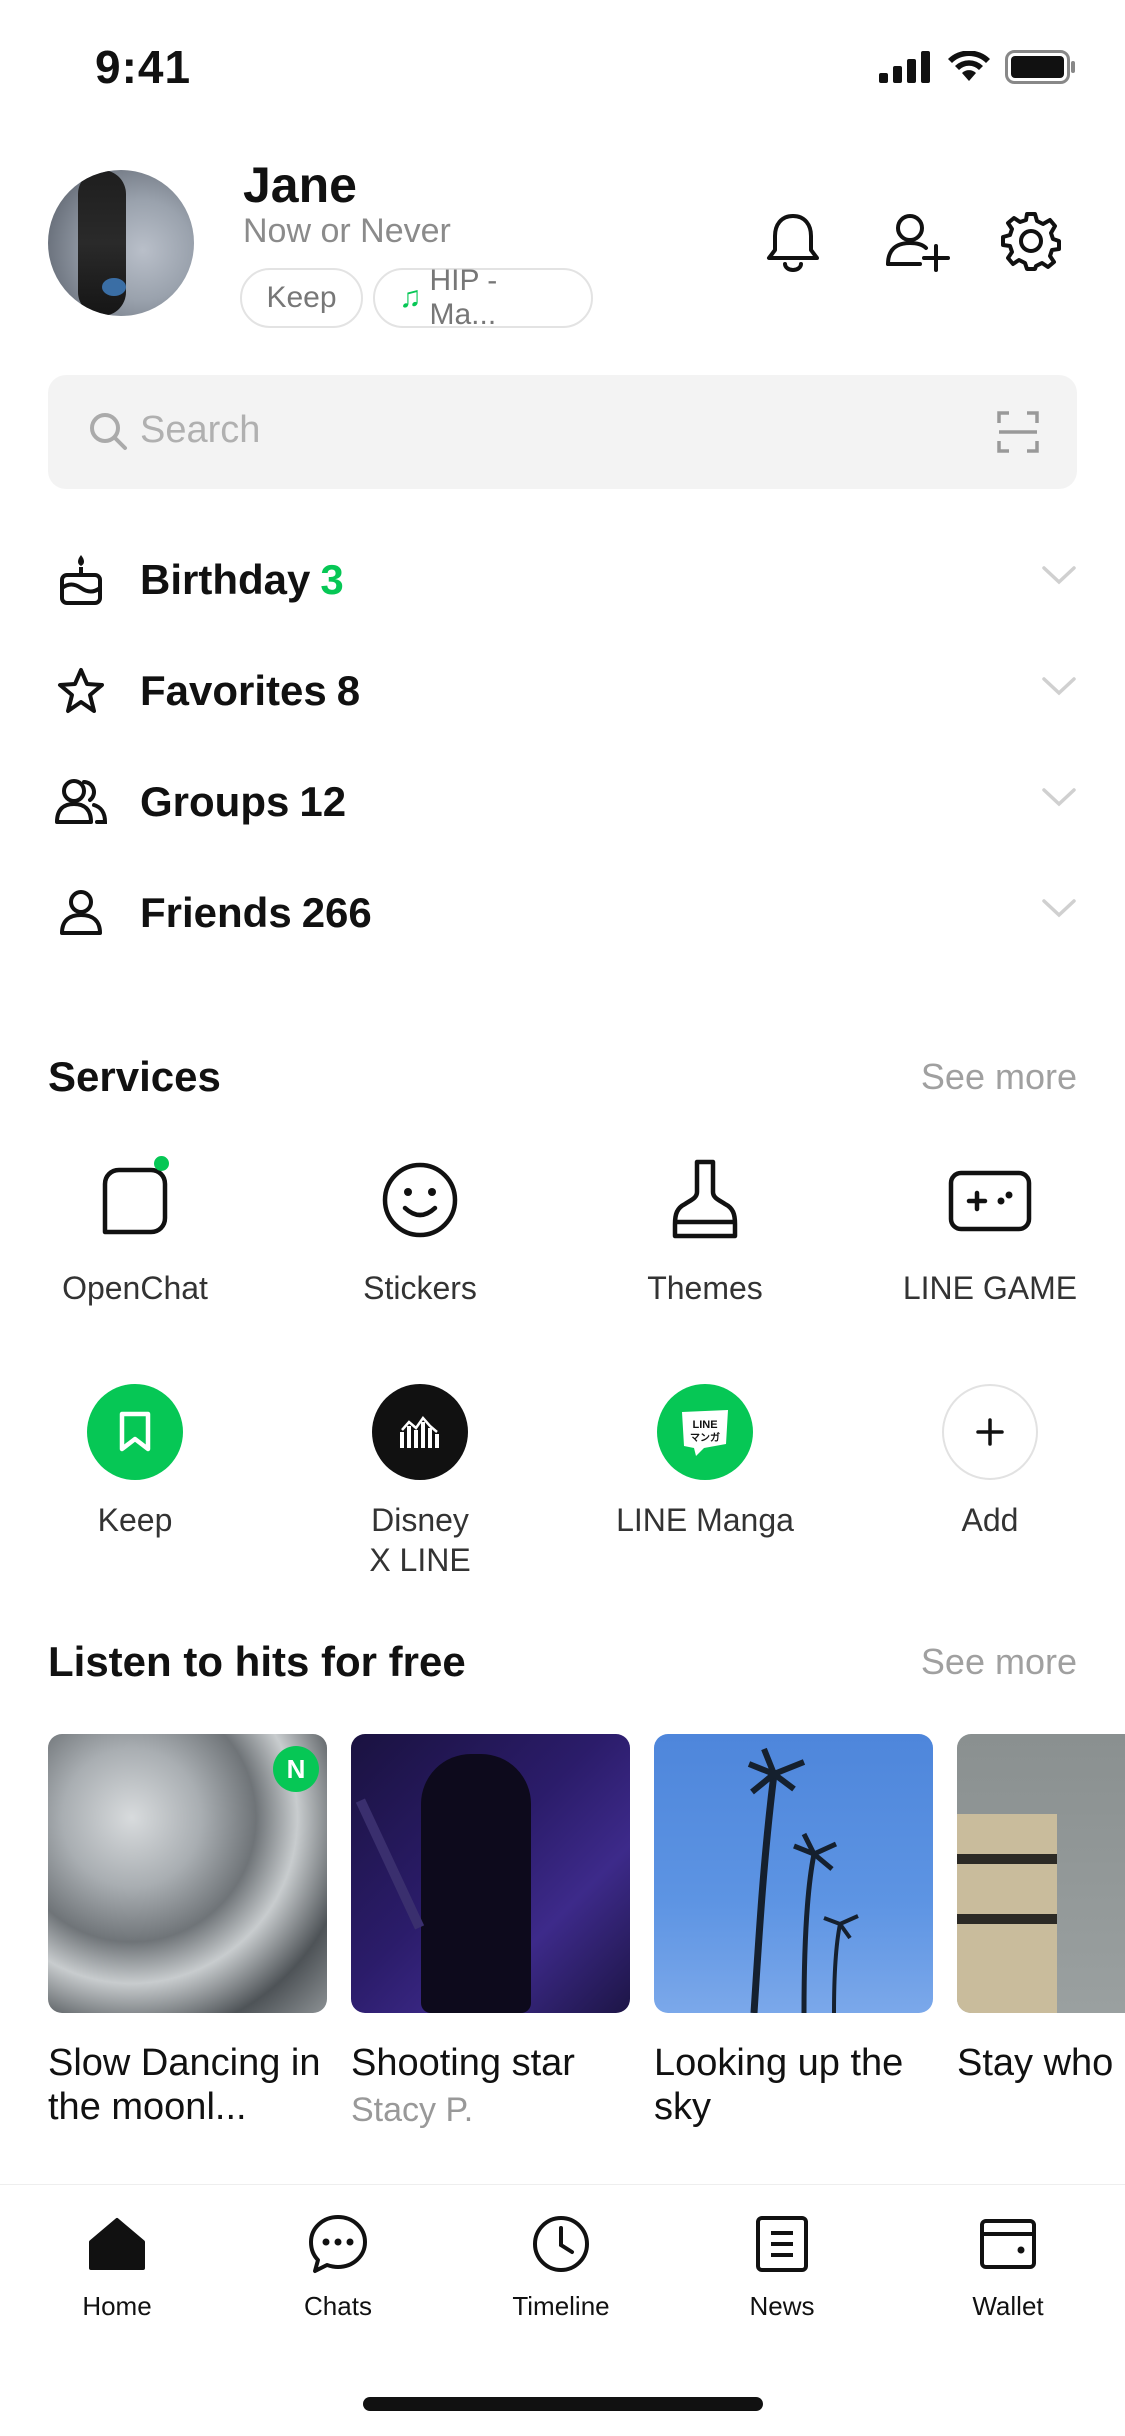 This screenshot has height=2436, width=1125. Describe the element at coordinates (420, 1288) in the screenshot. I see `service-label: Stickers` at that location.